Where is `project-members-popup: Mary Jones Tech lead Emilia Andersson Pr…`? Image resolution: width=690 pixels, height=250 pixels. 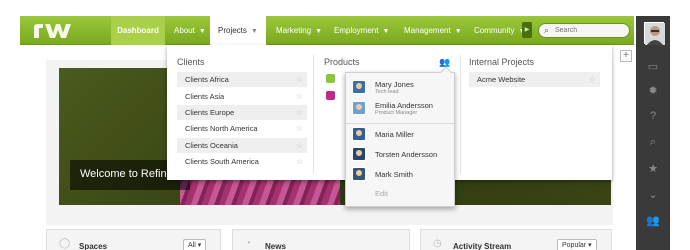 project-members-popup: Mary Jones Tech lead Emilia Andersson Pr… is located at coordinates (400, 136).